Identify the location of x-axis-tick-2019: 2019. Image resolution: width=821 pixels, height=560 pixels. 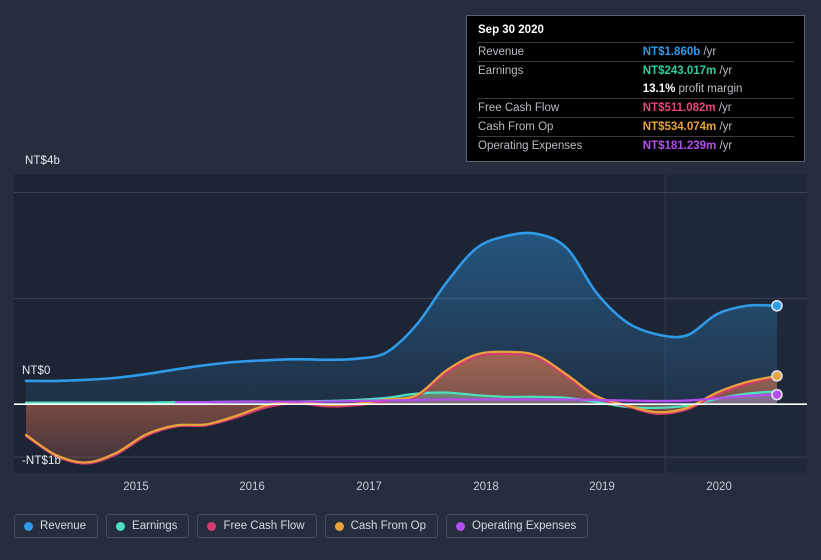
(602, 487).